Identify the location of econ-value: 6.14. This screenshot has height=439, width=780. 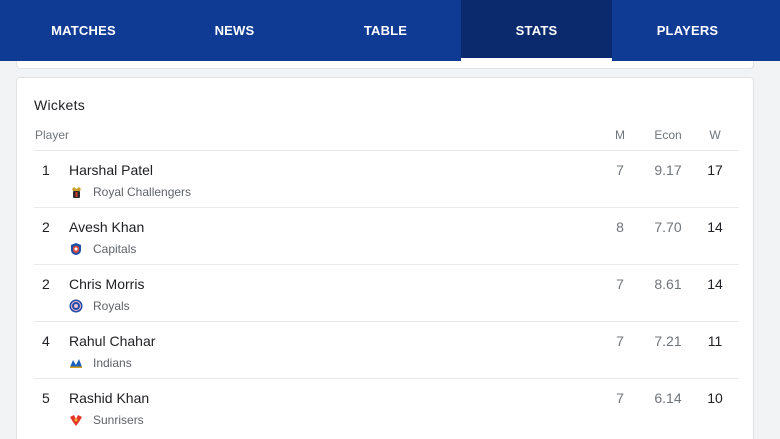
(668, 398).